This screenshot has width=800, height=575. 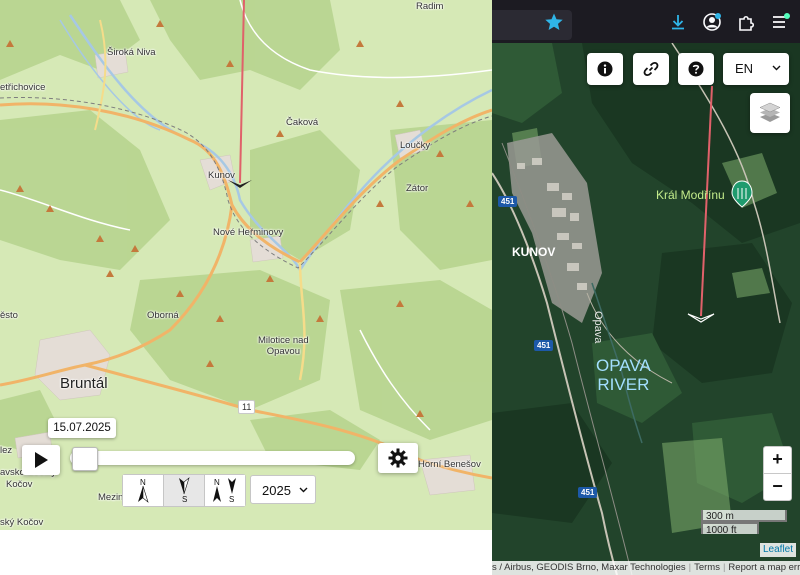 What do you see at coordinates (19, 484) in the screenshot?
I see `place-label: Kočov` at bounding box center [19, 484].